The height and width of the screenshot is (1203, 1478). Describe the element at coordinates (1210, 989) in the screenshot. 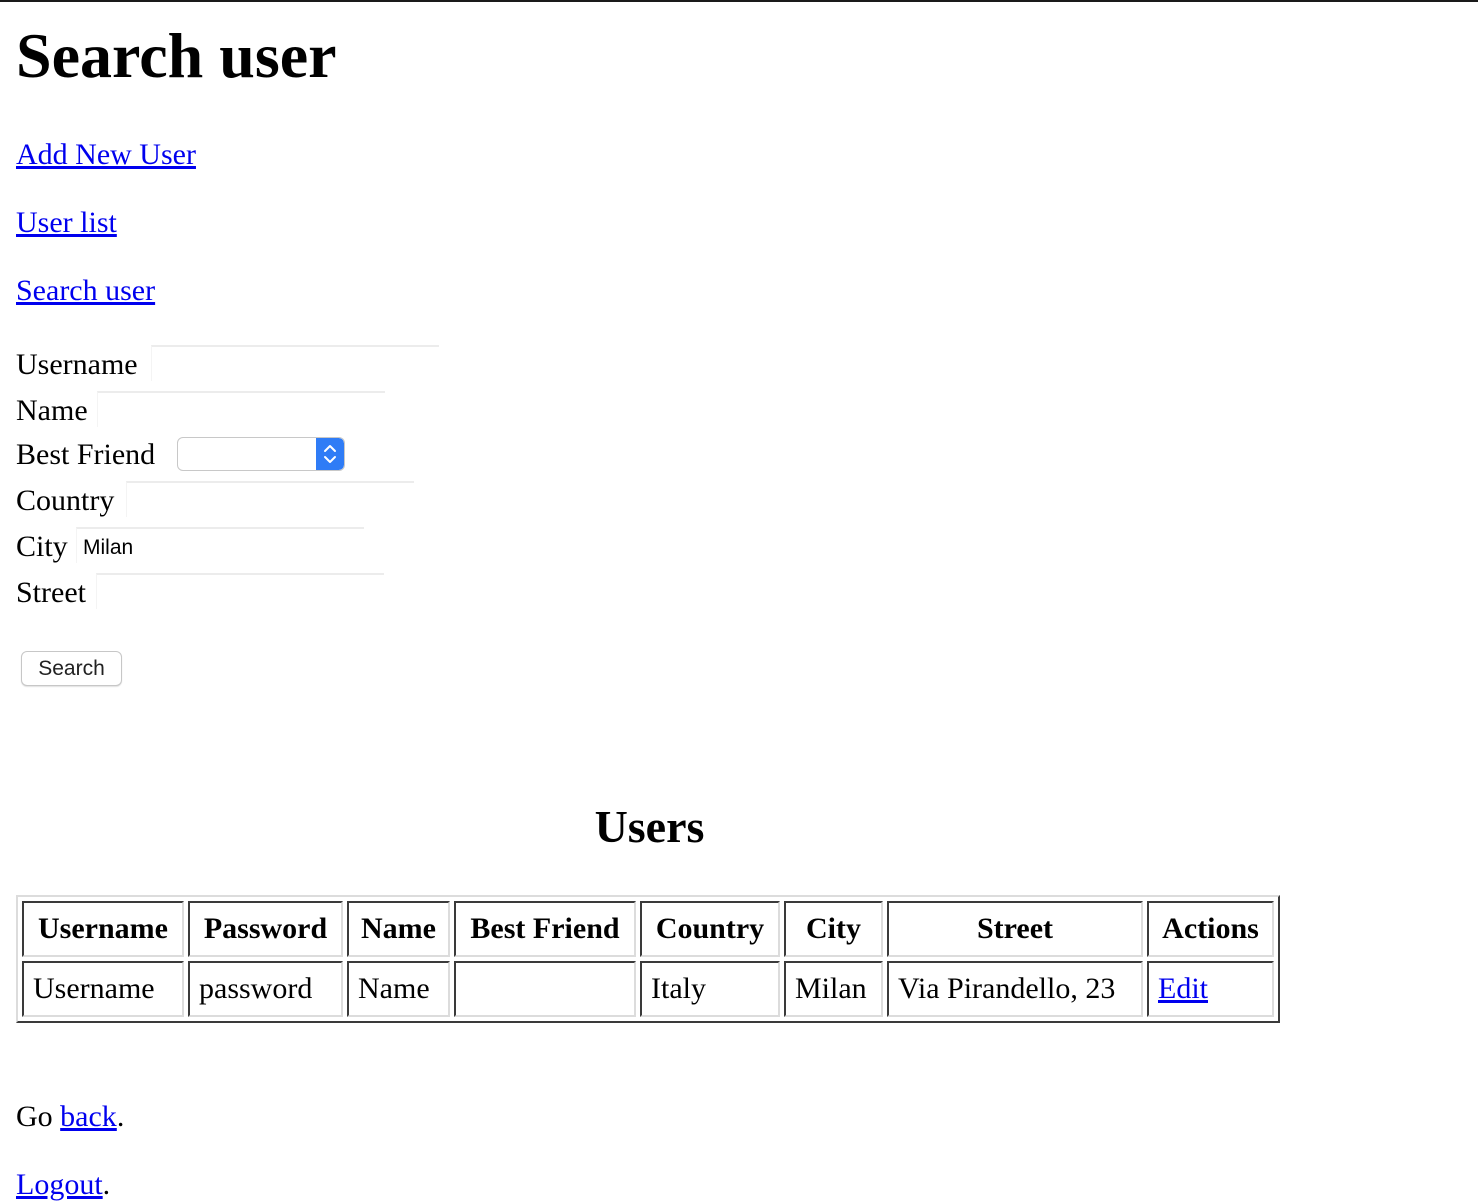

I see `cell-actions: Edit` at that location.